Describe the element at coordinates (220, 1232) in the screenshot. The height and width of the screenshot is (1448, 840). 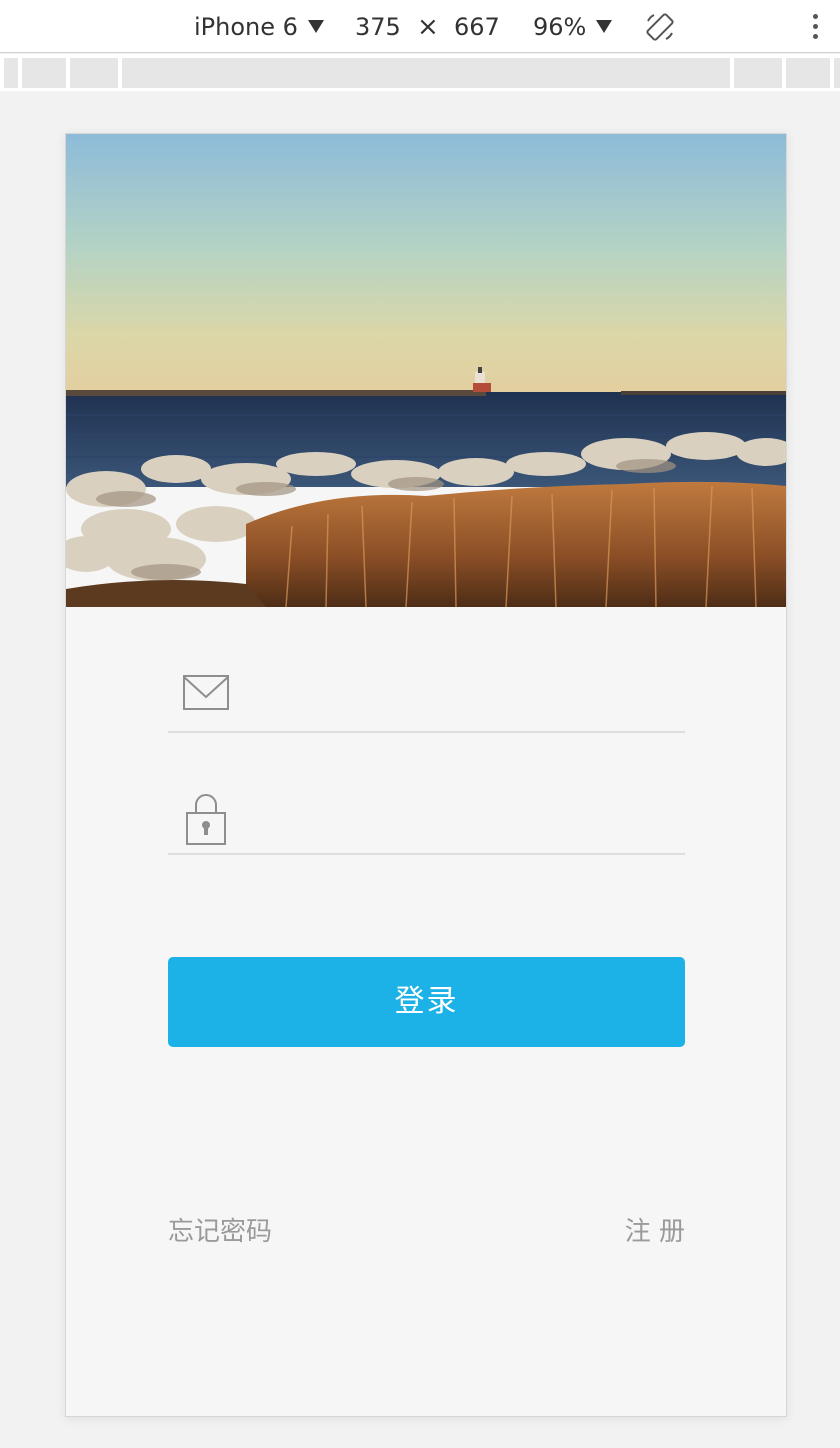
I see `forgot-password-link: 忘记密码` at that location.